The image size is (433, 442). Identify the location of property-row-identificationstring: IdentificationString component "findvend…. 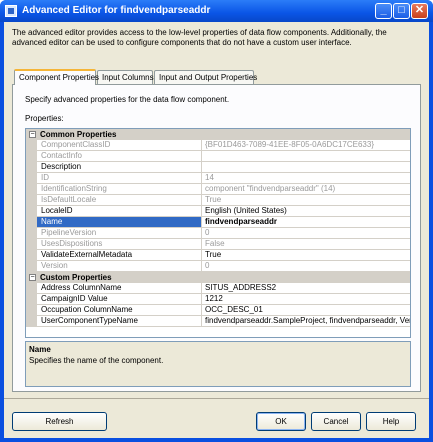
(218, 189).